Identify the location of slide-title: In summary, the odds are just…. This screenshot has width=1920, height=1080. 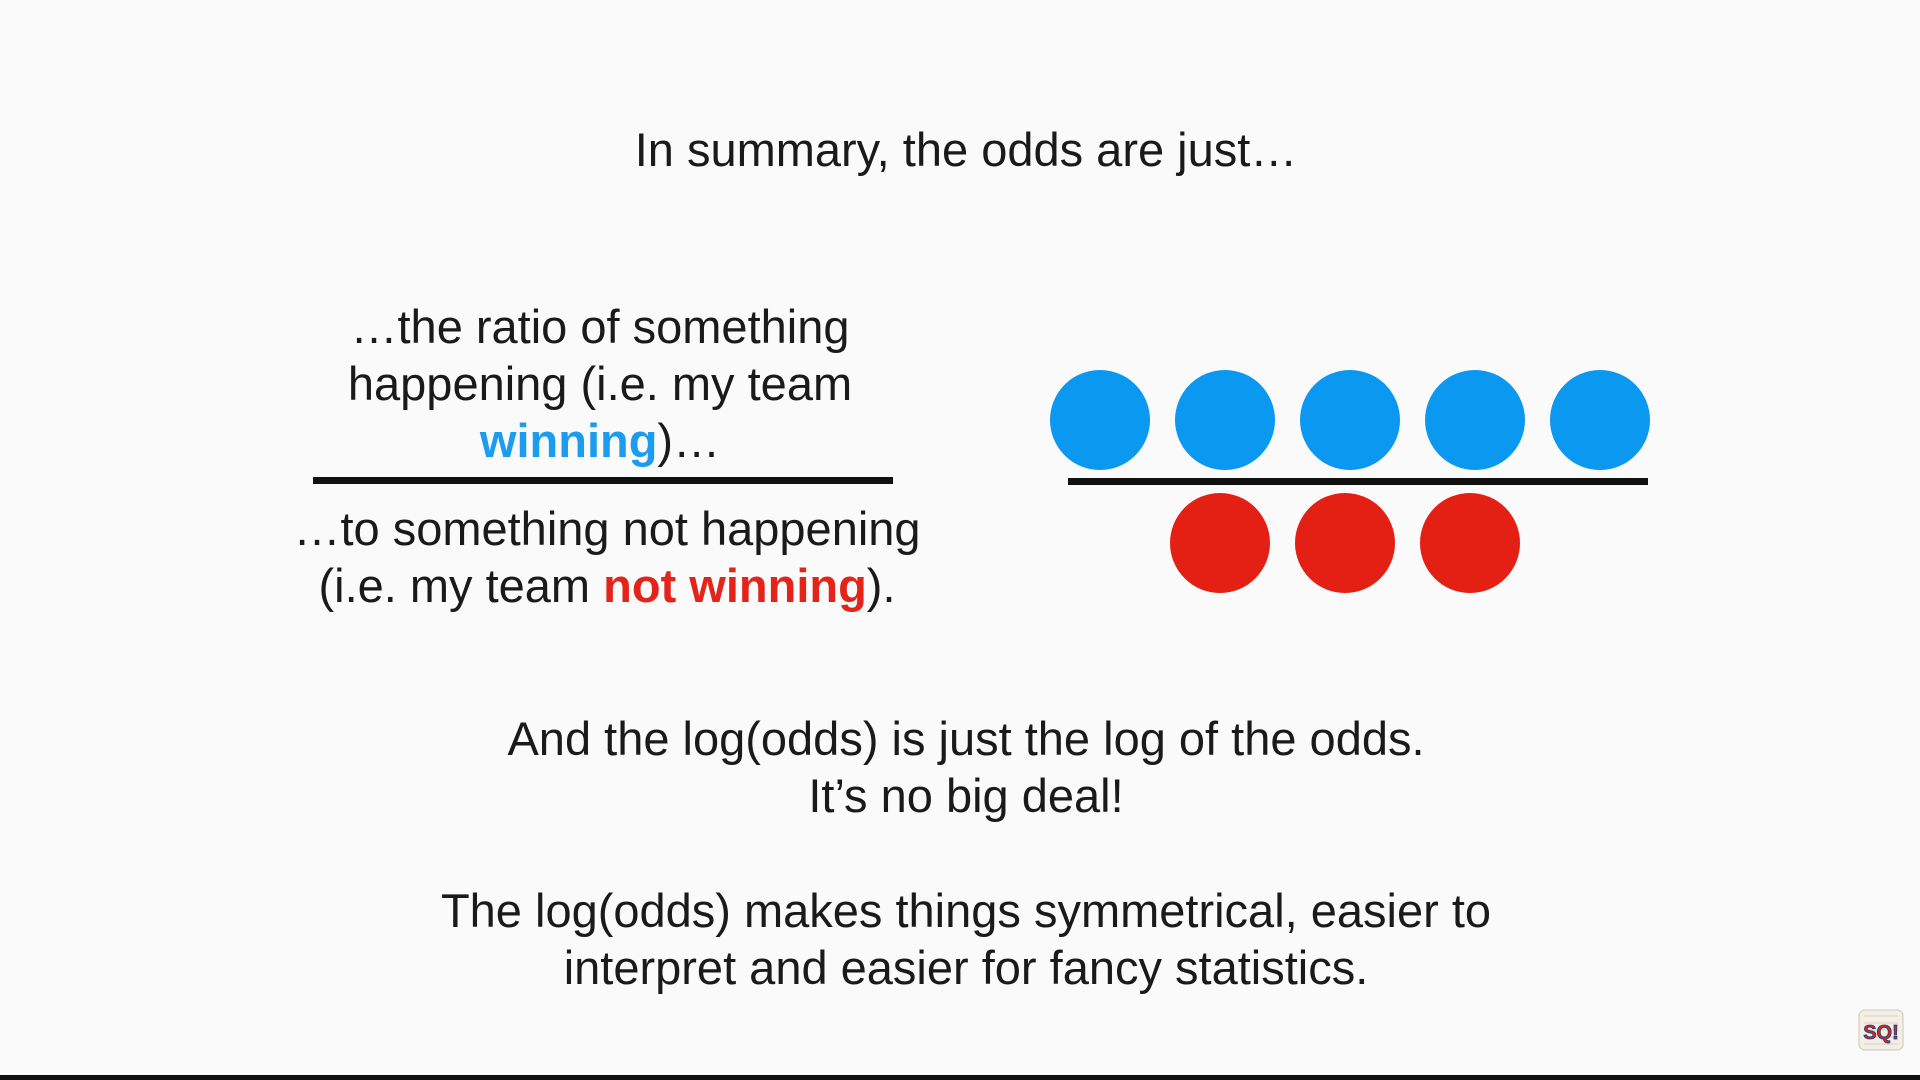
(966, 149).